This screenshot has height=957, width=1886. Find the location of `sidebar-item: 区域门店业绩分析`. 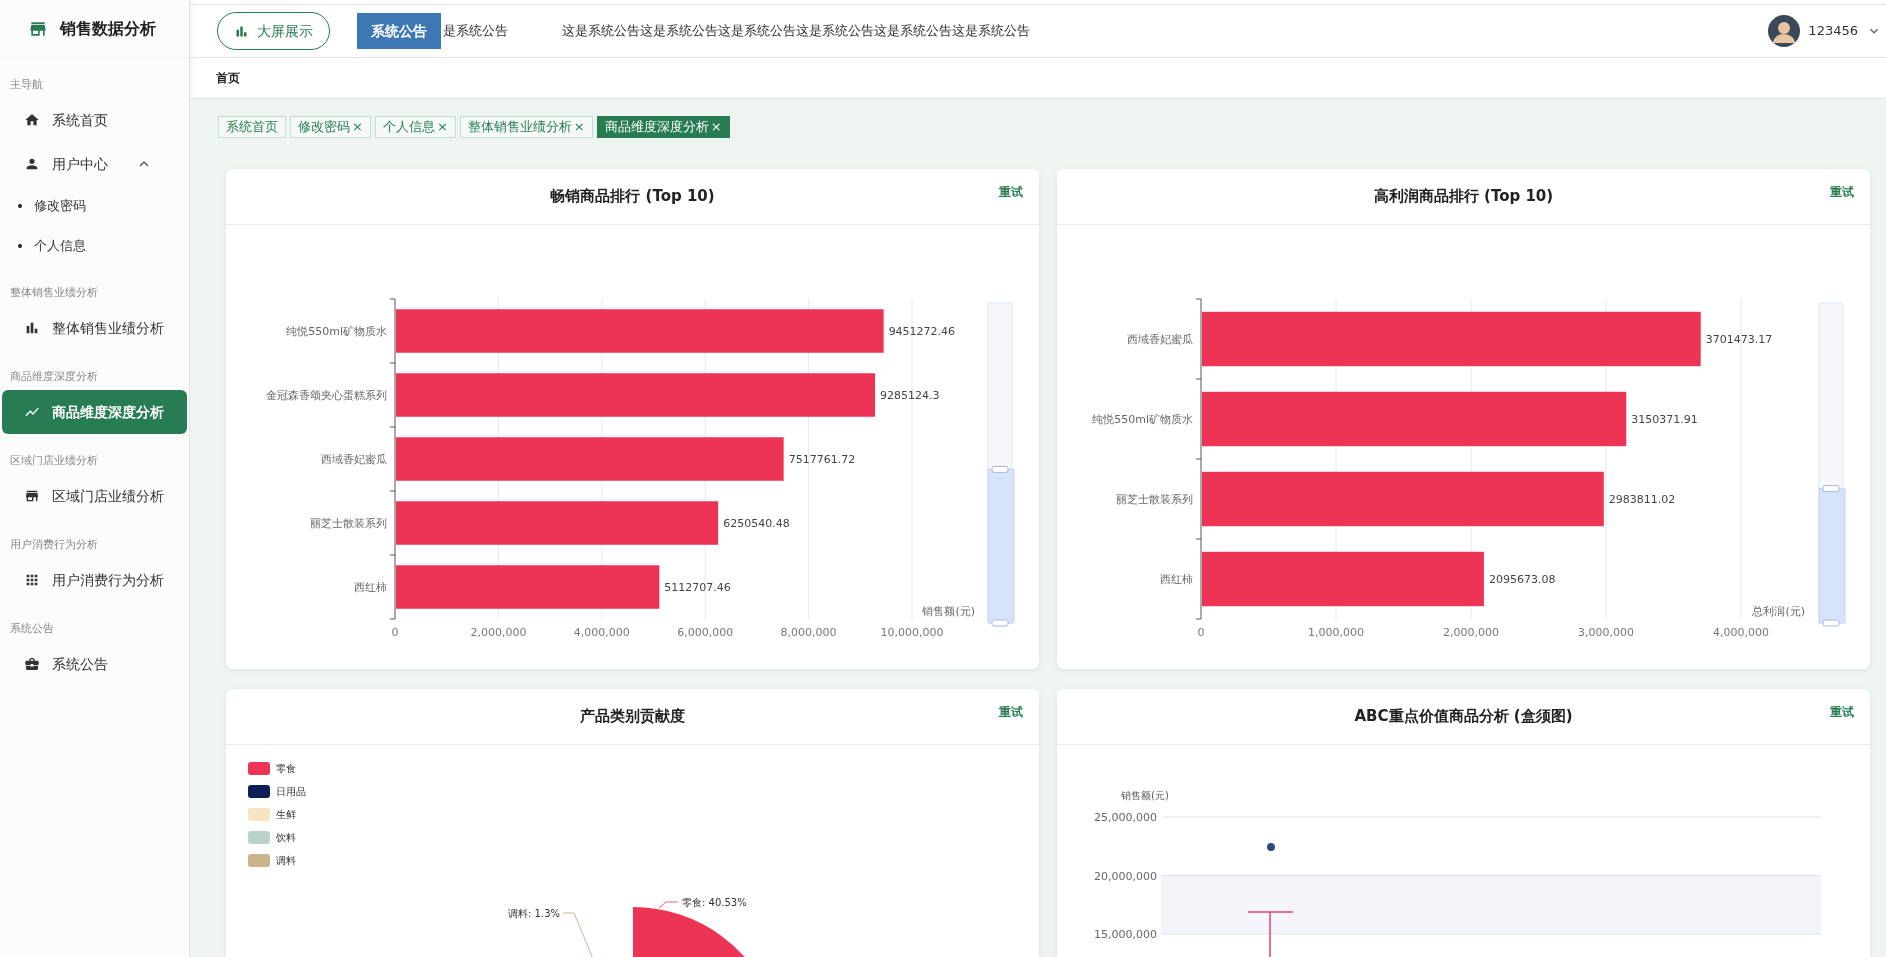

sidebar-item: 区域门店业绩分析 is located at coordinates (94, 496).